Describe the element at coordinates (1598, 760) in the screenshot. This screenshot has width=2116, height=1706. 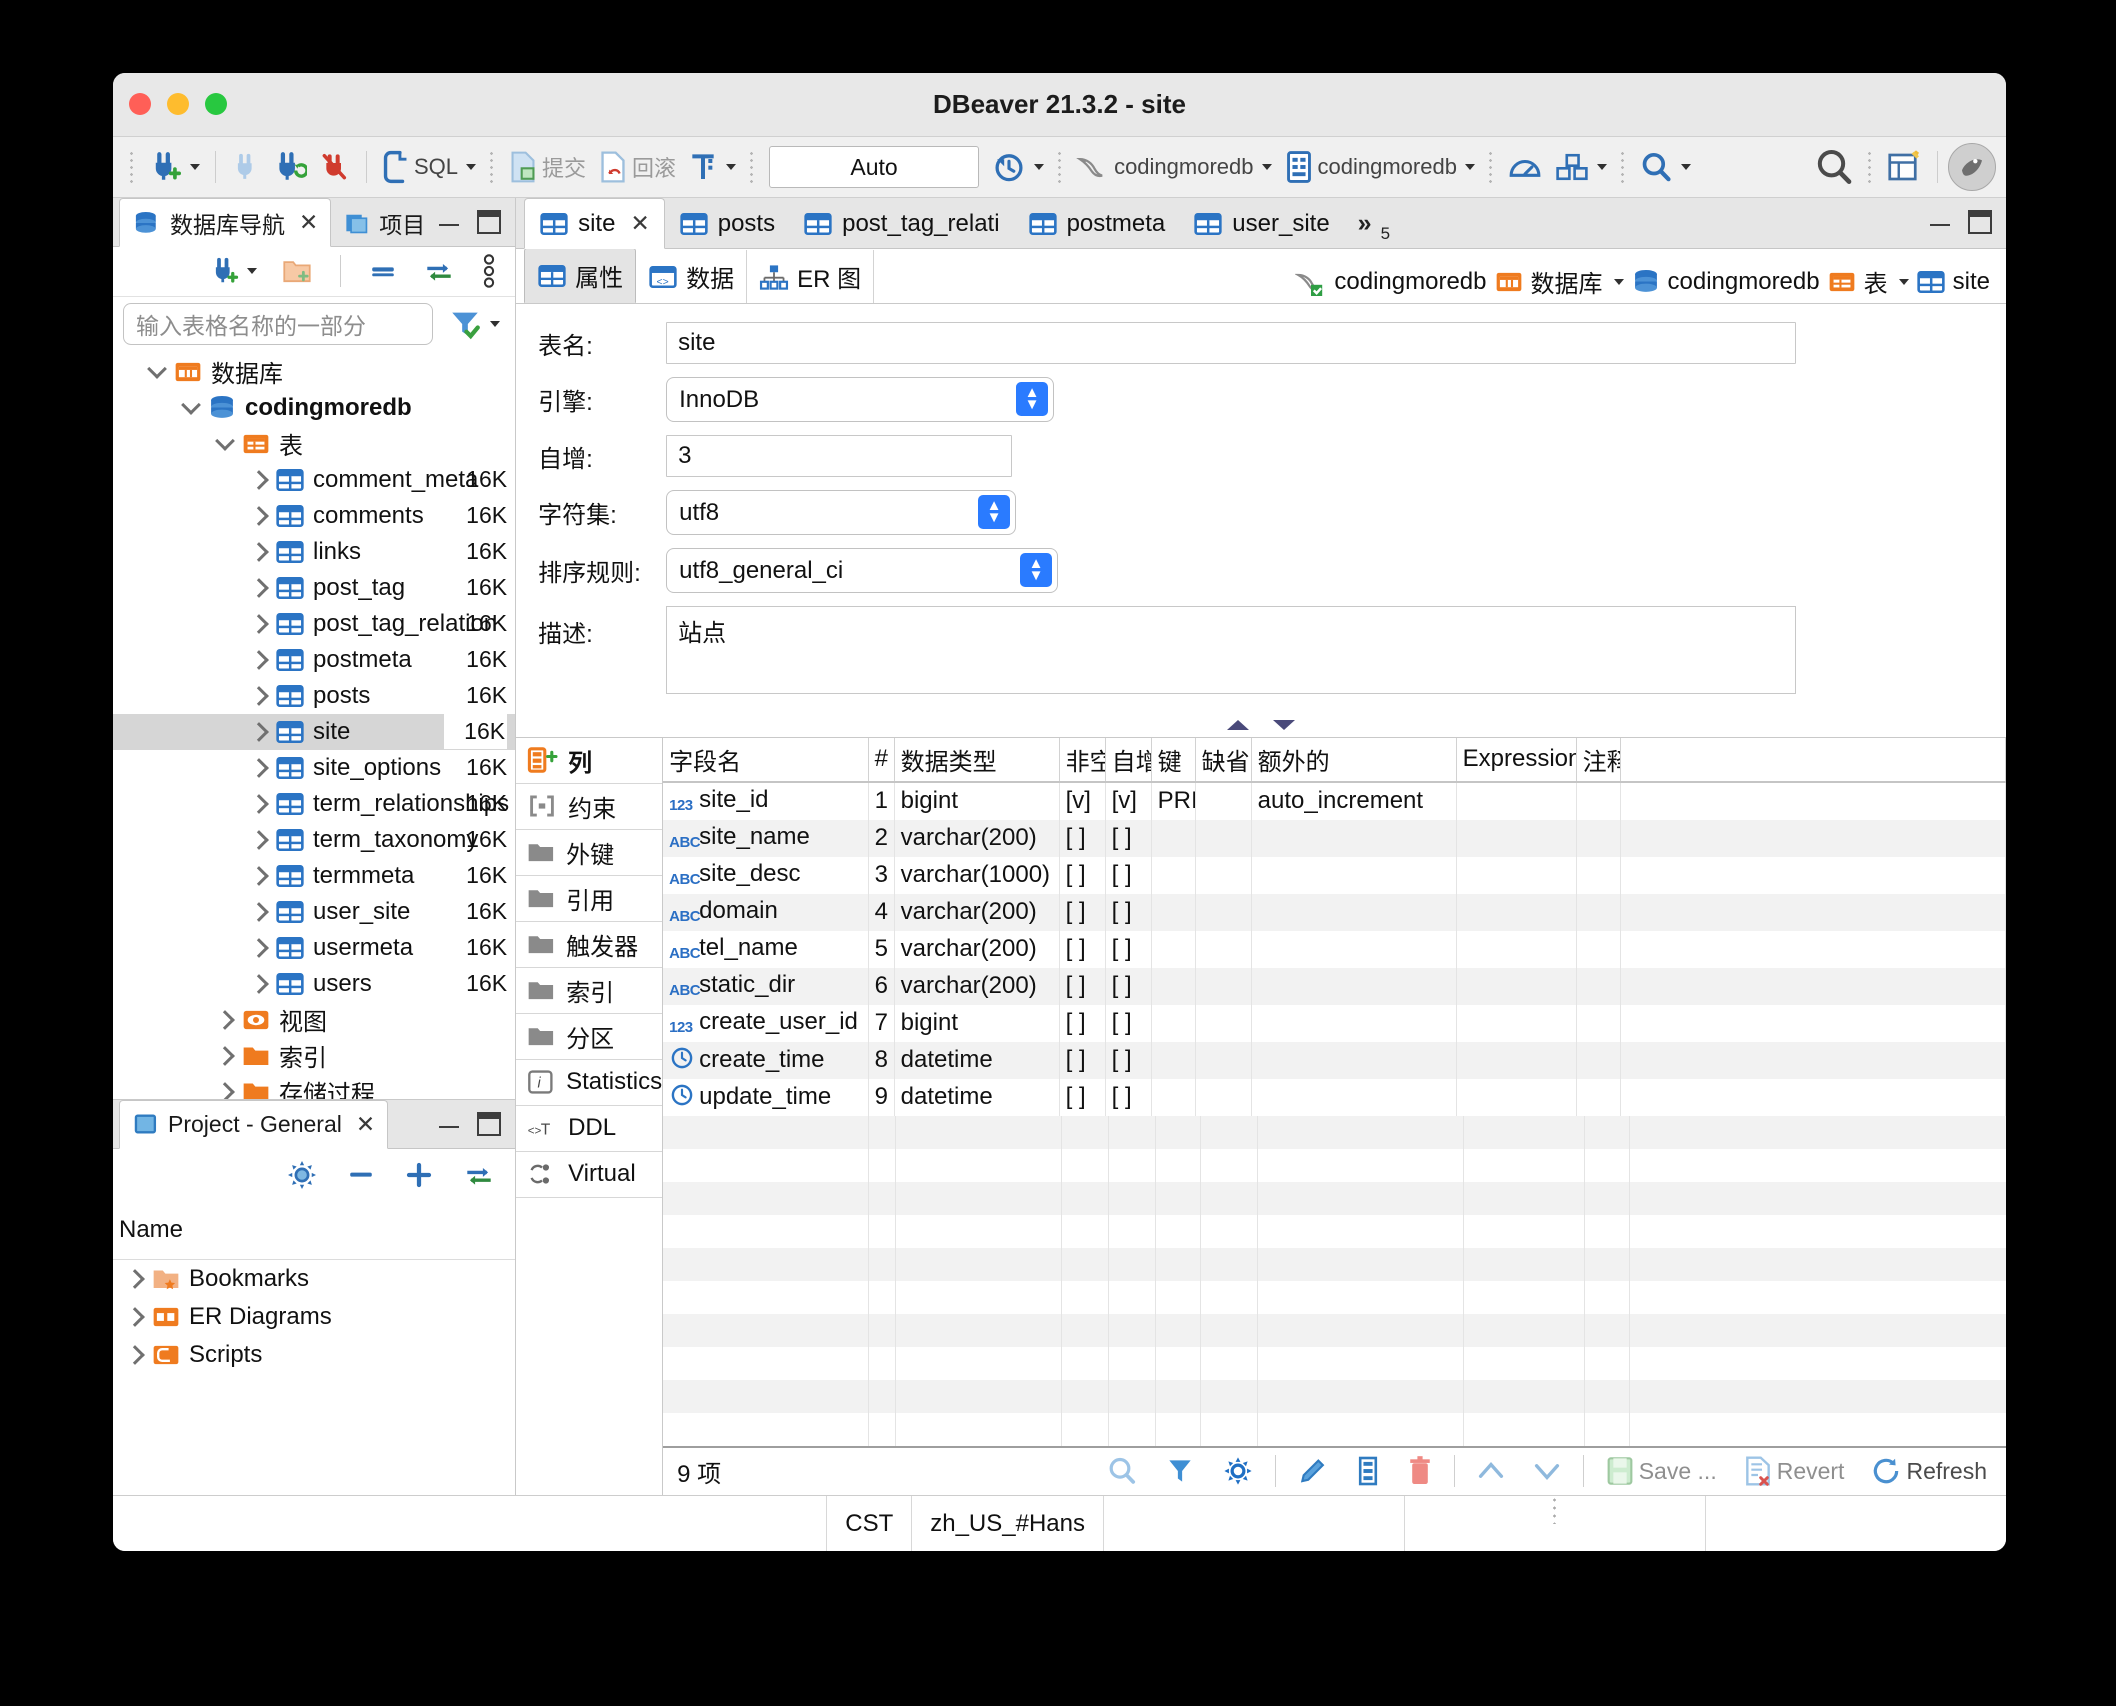
I see `grid-header-cell: 注释` at that location.